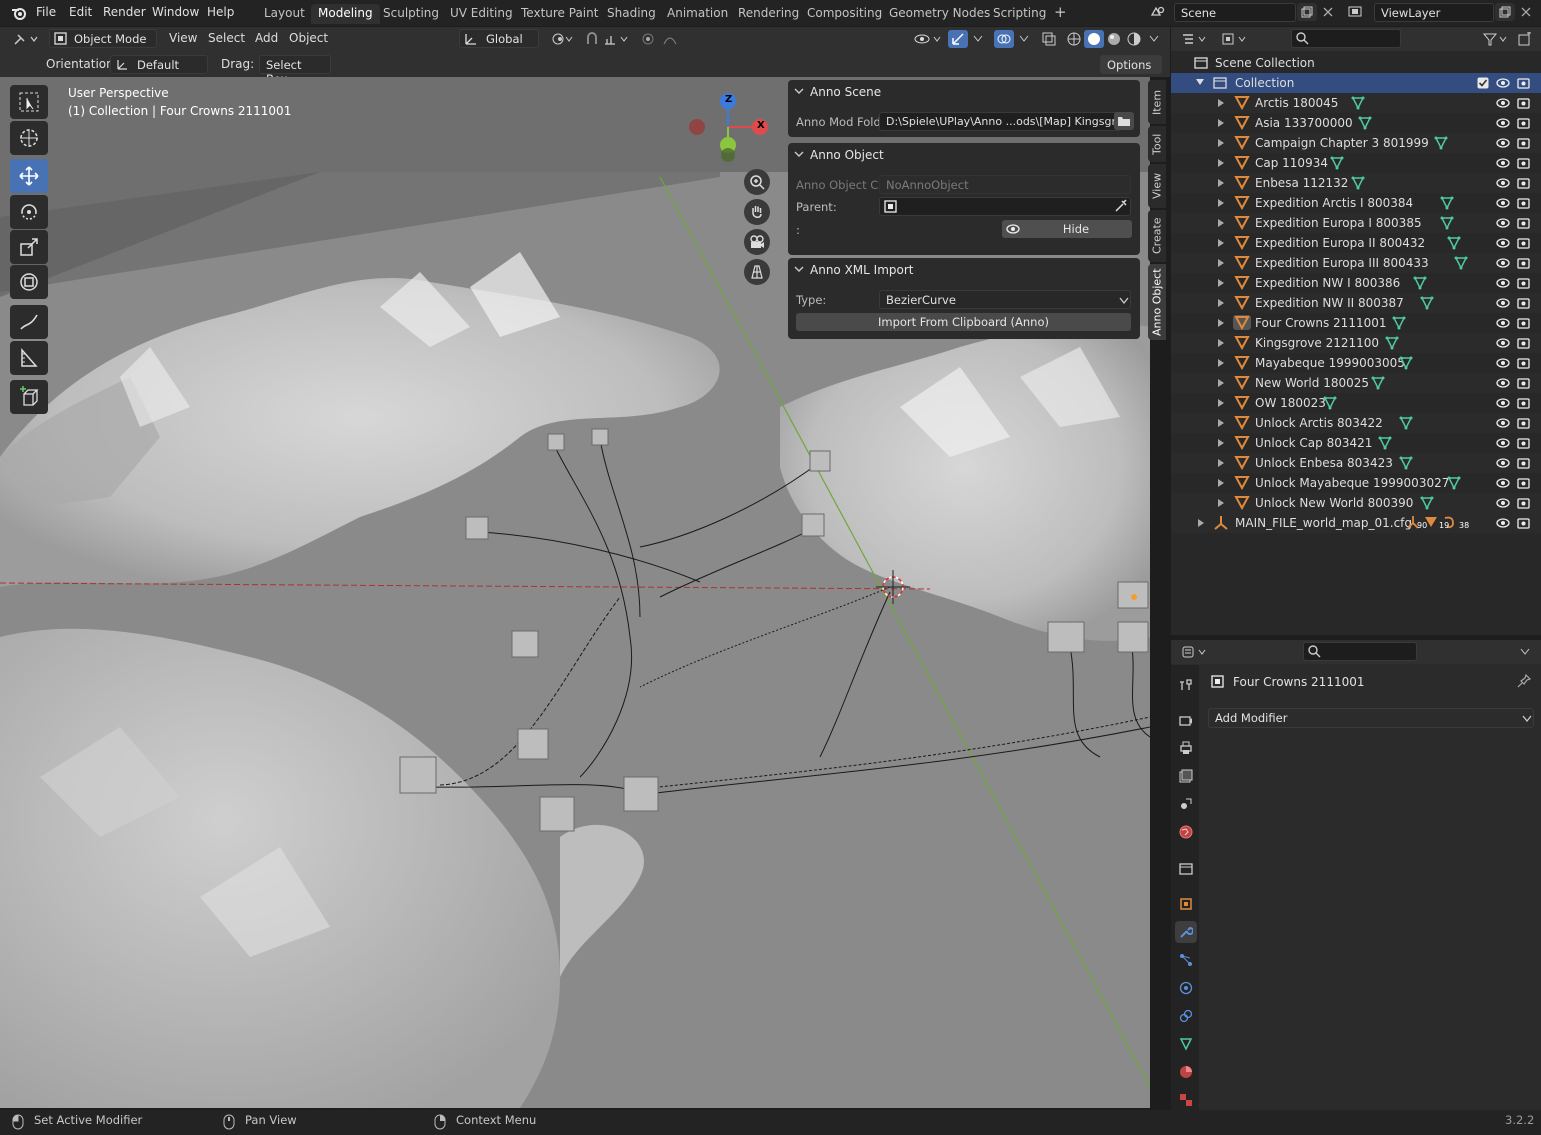 This screenshot has height=1135, width=1541. I want to click on outliner-item: New World 180025, so click(1356, 383).